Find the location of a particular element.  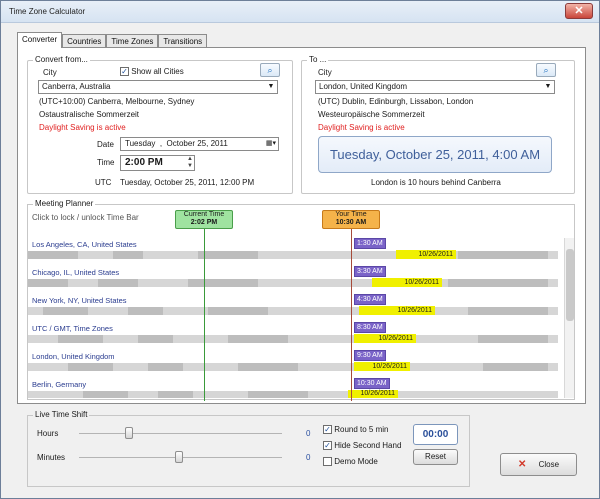

planner-hint: Click to lock / unlock Time Bar is located at coordinates (85, 217).